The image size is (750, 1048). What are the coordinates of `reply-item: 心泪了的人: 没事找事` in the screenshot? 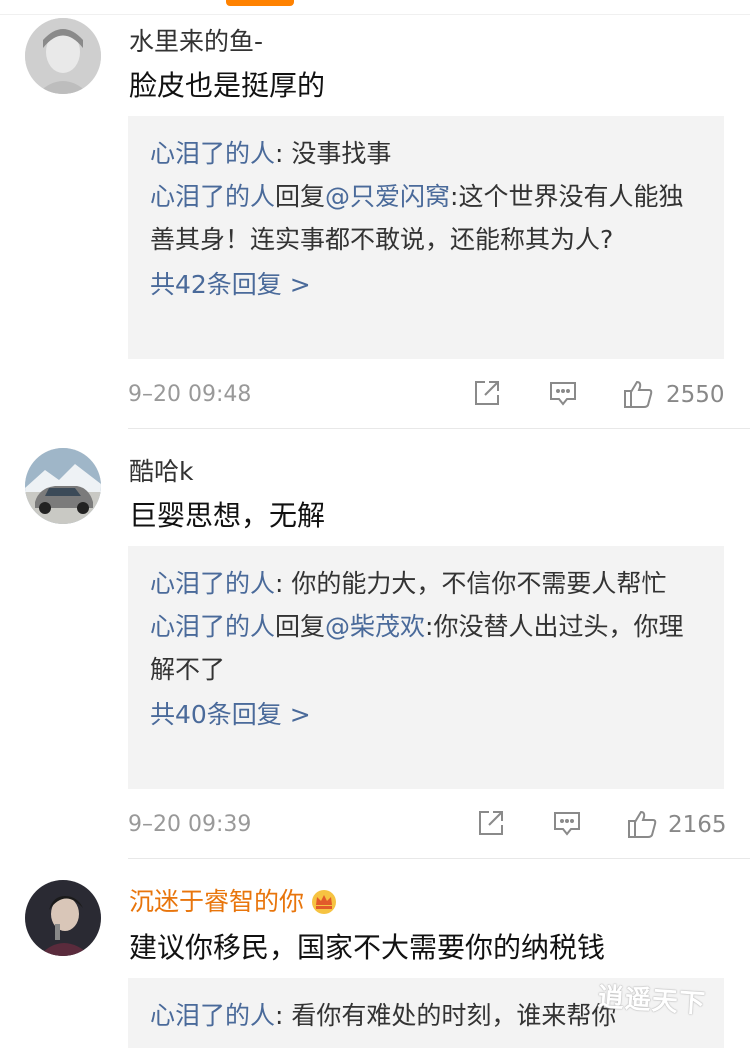 It's located at (271, 153).